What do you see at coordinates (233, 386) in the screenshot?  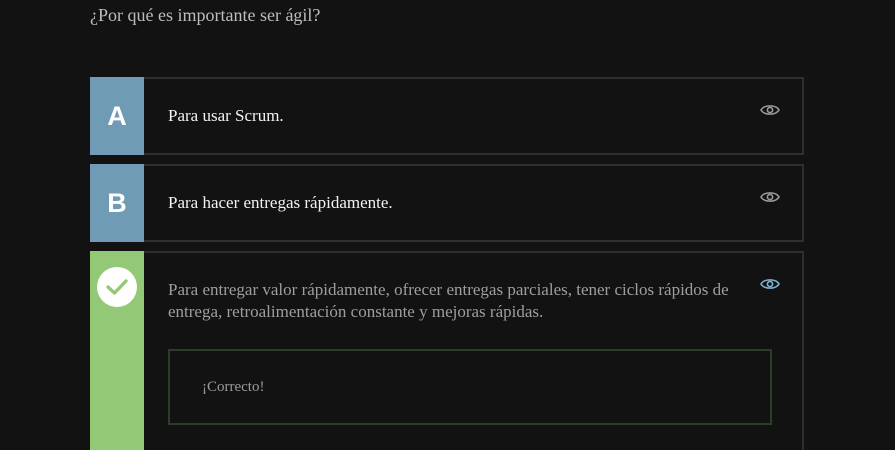 I see `feedback-text: ¡Correcto!` at bounding box center [233, 386].